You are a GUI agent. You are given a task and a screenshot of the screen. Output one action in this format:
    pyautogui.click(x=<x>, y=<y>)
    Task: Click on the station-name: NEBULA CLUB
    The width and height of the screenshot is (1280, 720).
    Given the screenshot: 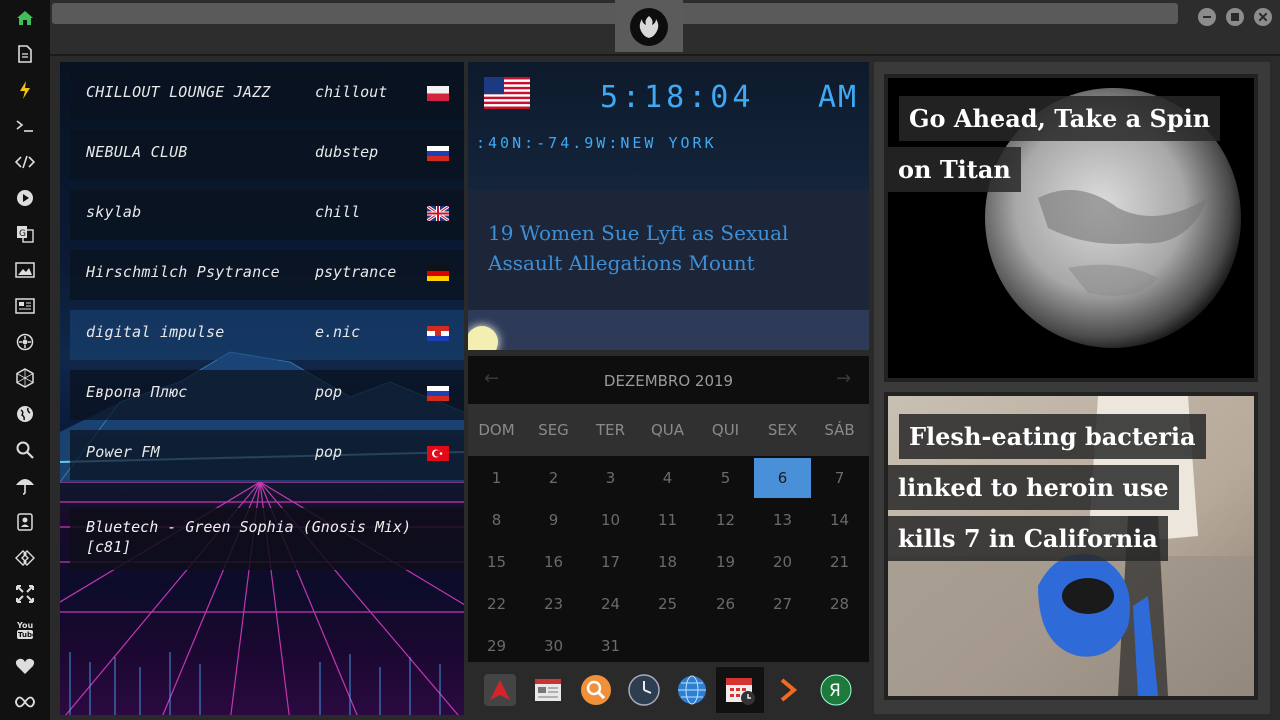 What is the action you would take?
    pyautogui.click(x=137, y=152)
    